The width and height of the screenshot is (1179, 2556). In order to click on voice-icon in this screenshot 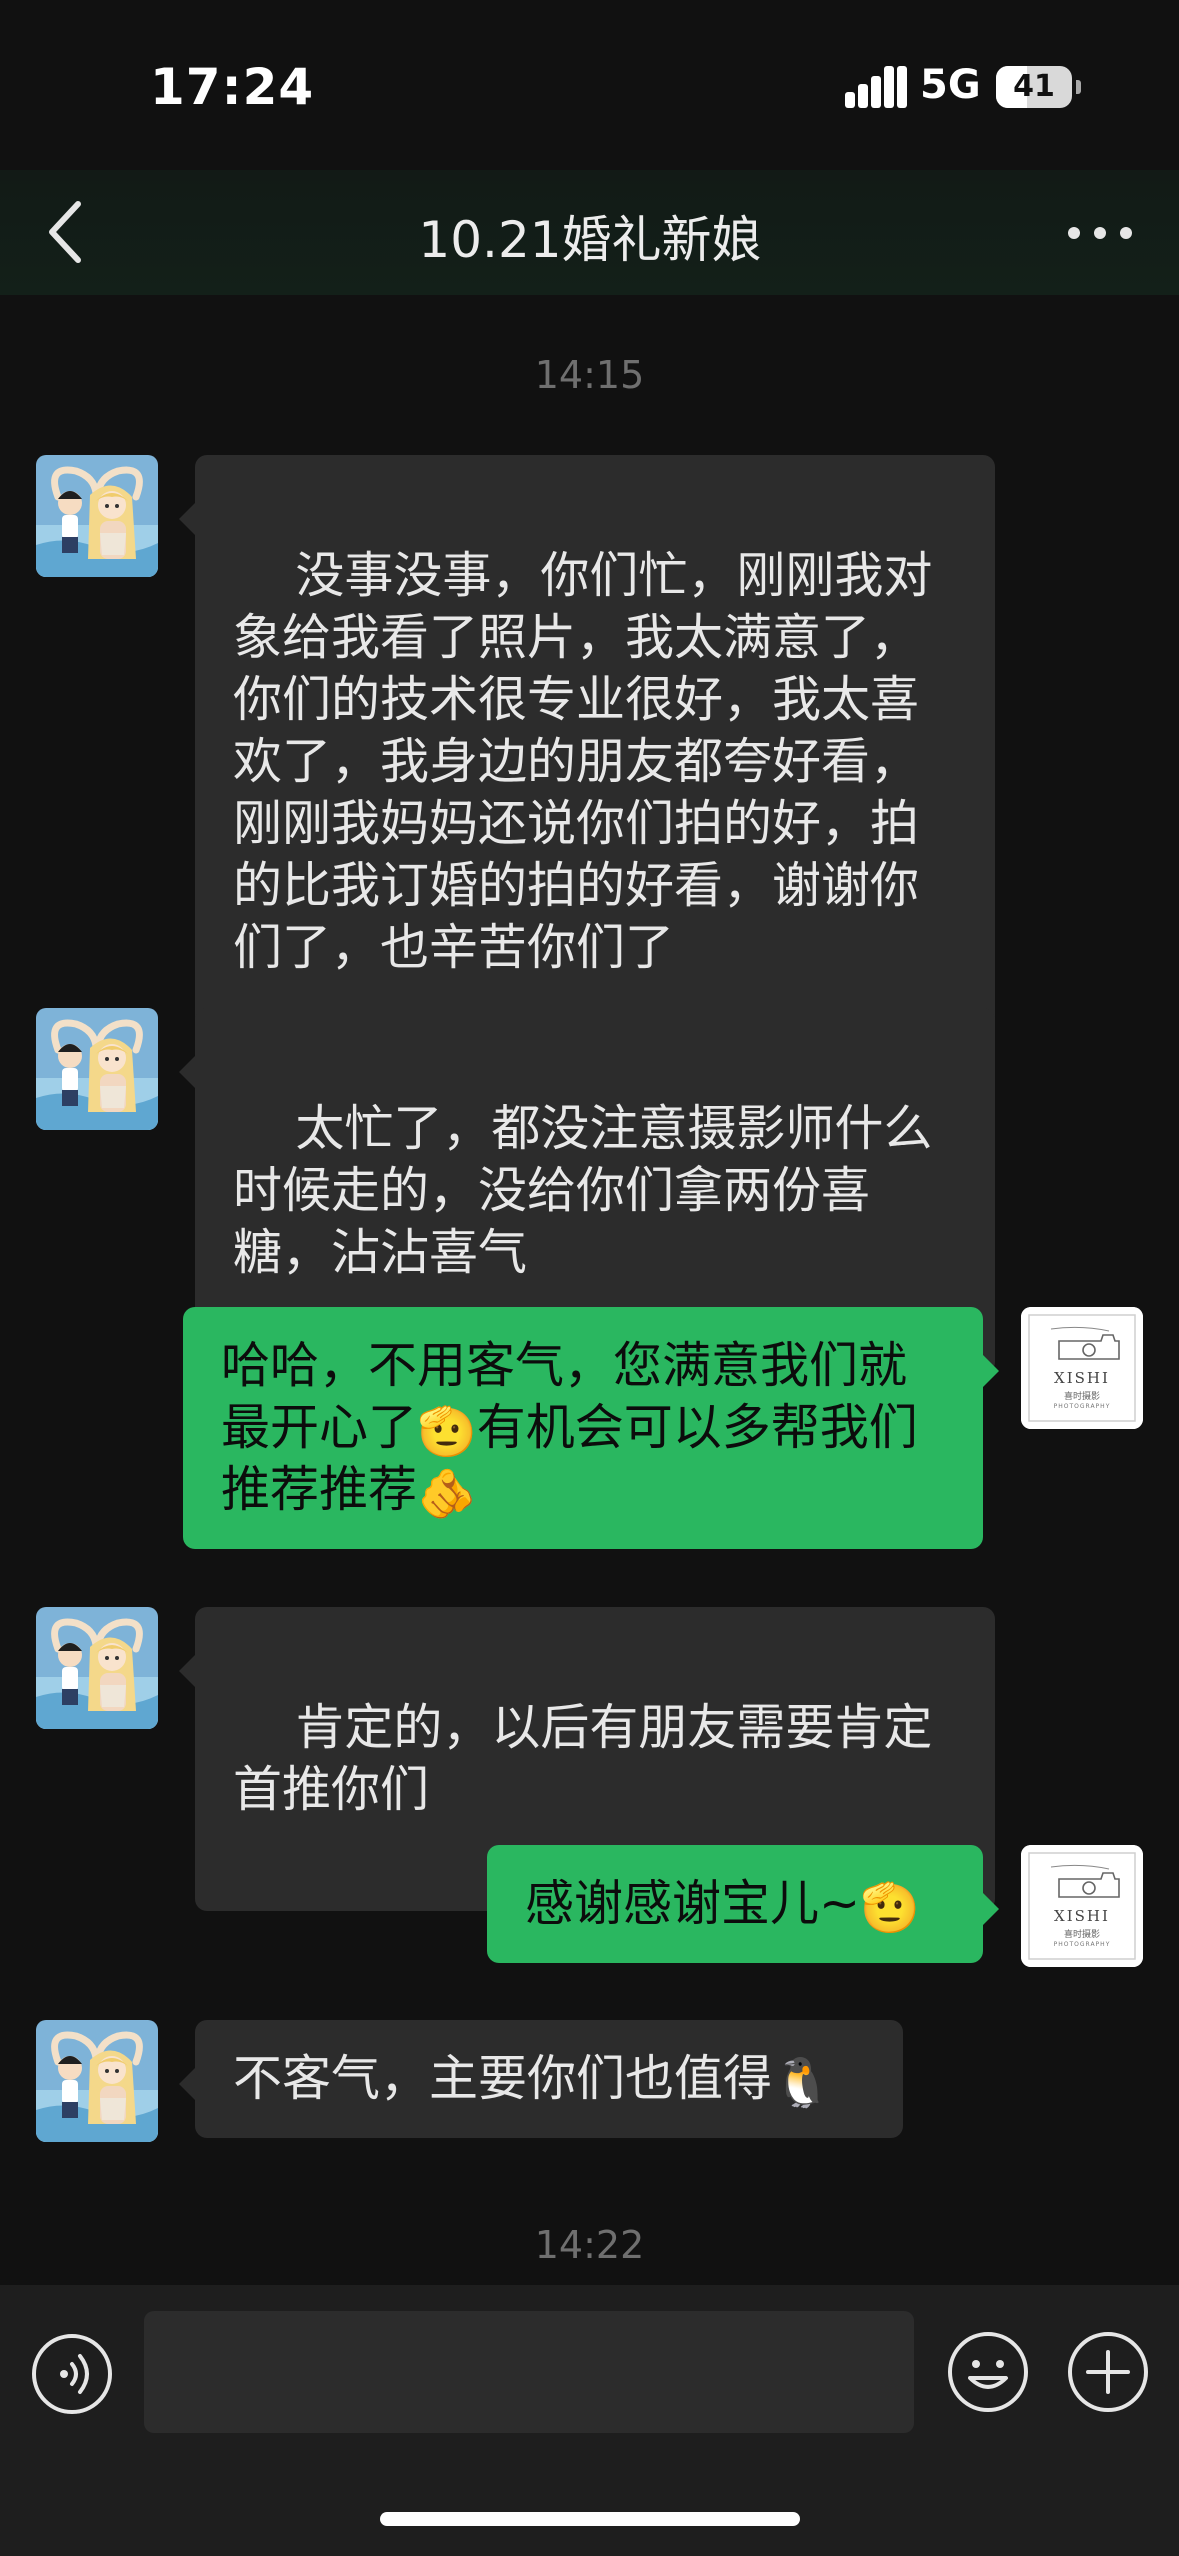, I will do `click(72, 2374)`.